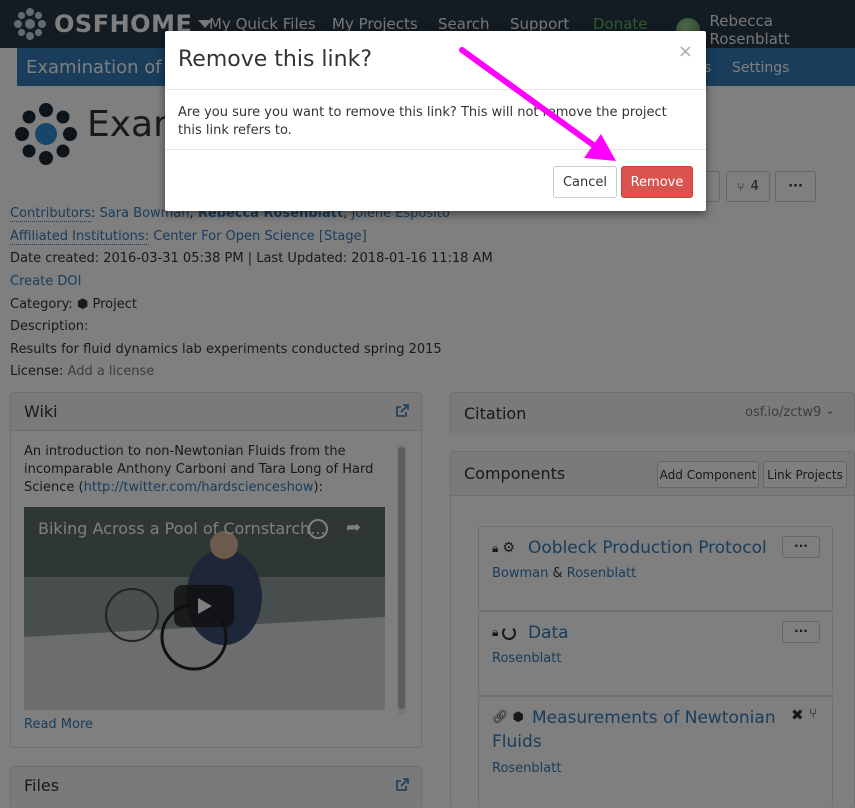 This screenshot has height=808, width=855. Describe the element at coordinates (585, 182) in the screenshot. I see `cancel-button: Cancel` at that location.